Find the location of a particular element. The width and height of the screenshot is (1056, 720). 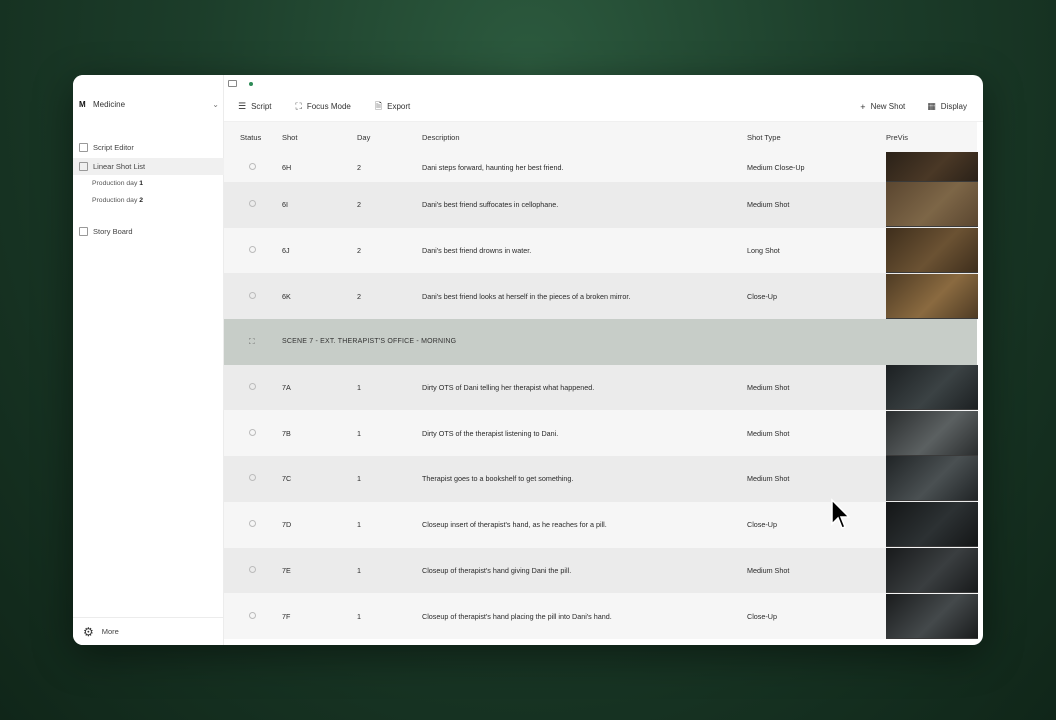

shot-cell: 7D is located at coordinates (287, 525).